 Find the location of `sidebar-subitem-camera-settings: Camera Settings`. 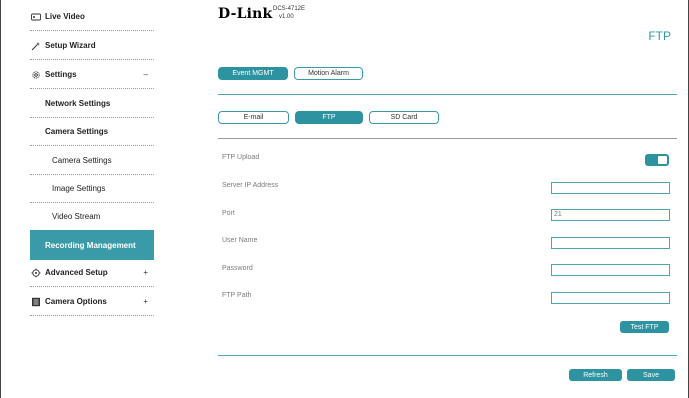

sidebar-subitem-camera-settings: Camera Settings is located at coordinates (77, 160).